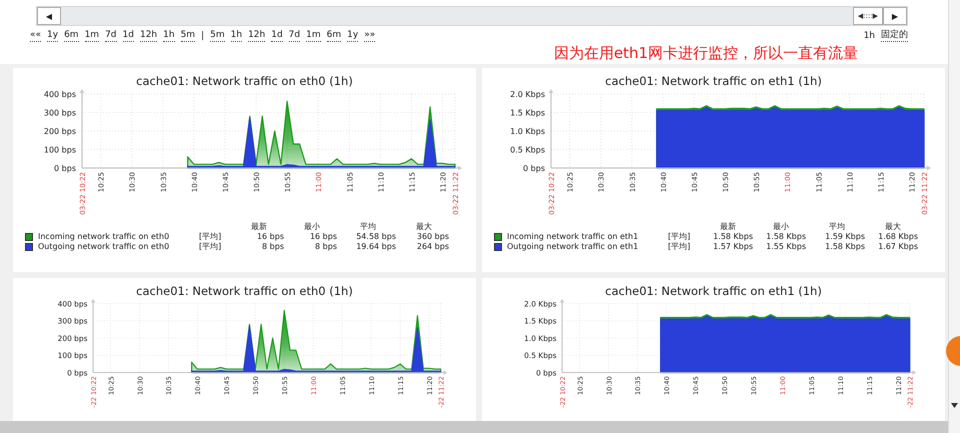 The image size is (960, 433). What do you see at coordinates (432, 247) in the screenshot?
I see `legend-value: 264 bps` at bounding box center [432, 247].